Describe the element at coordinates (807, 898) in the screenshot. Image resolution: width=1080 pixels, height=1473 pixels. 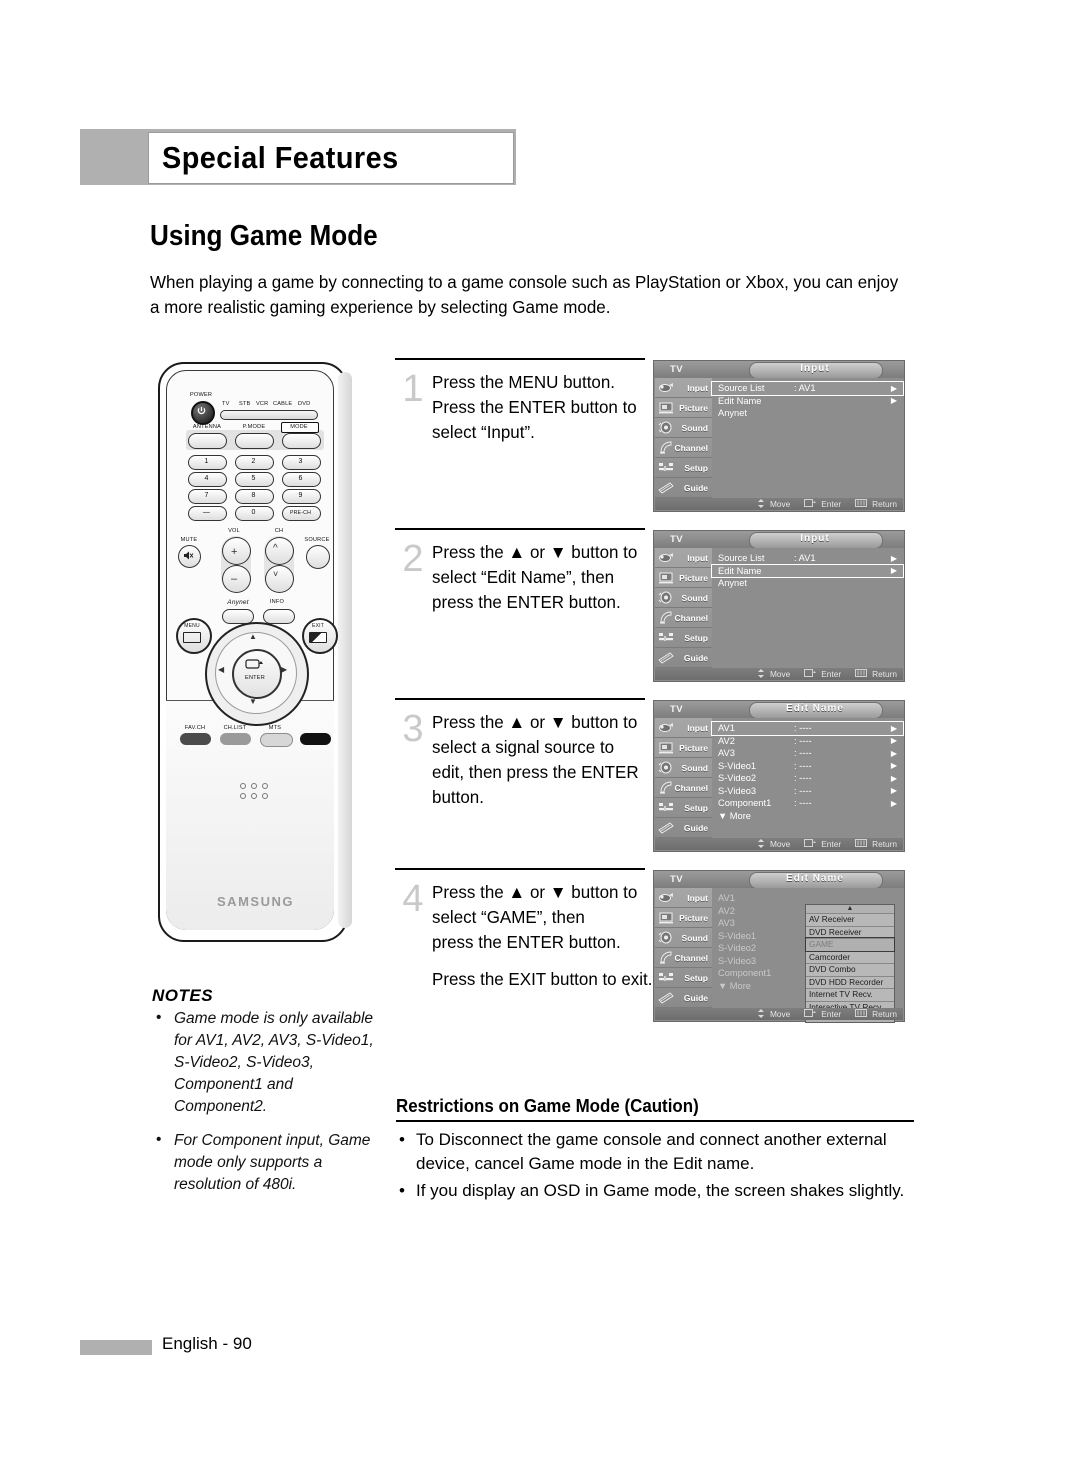
I see `osd-menu-row: AV1` at that location.